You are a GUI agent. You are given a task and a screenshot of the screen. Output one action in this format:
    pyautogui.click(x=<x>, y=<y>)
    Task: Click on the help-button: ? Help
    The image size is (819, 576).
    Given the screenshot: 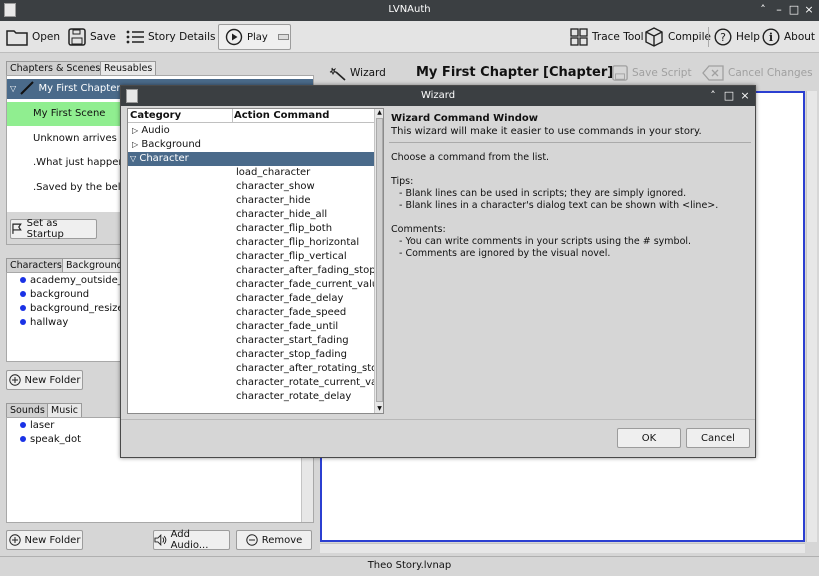 What is the action you would take?
    pyautogui.click(x=737, y=37)
    